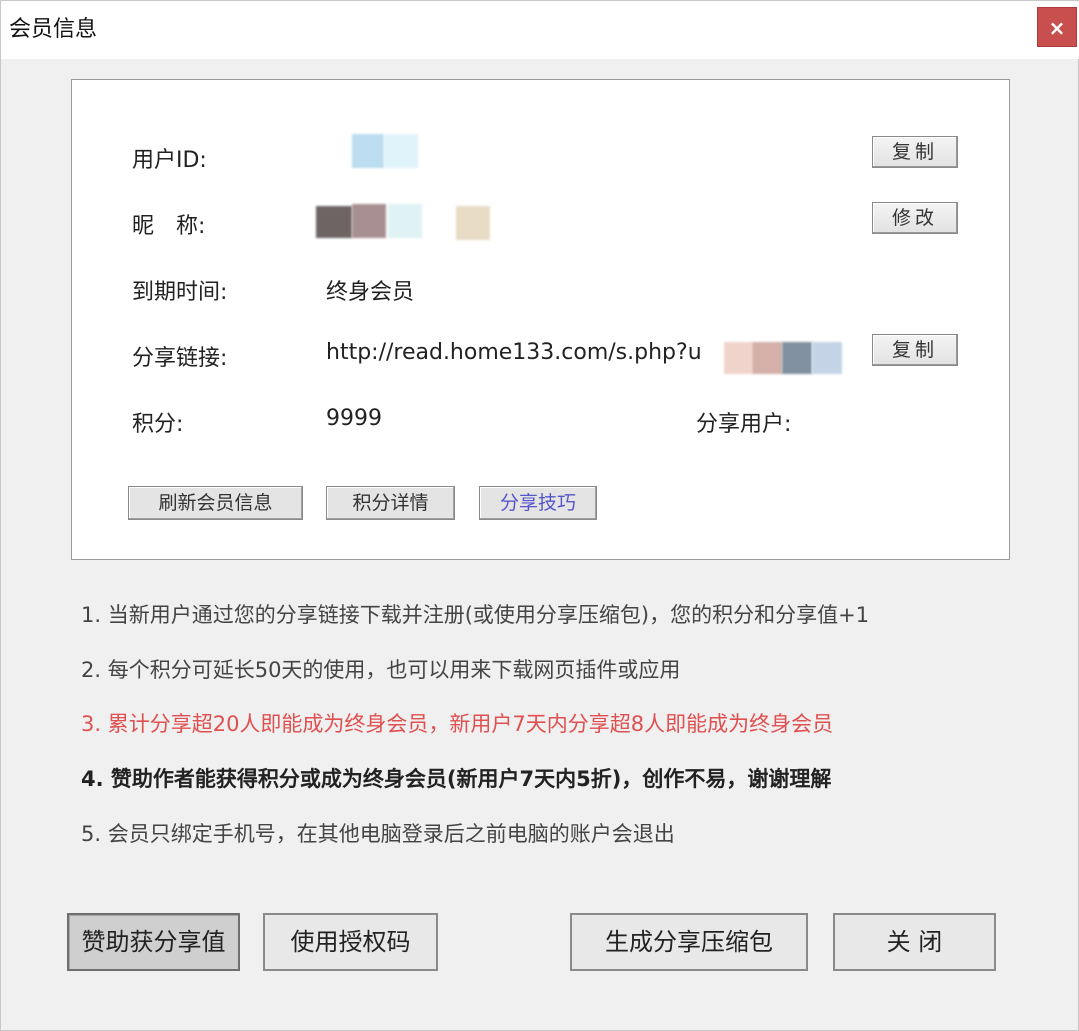 The image size is (1079, 1031). What do you see at coordinates (390, 503) in the screenshot?
I see `points-detail-button: 积分详情` at bounding box center [390, 503].